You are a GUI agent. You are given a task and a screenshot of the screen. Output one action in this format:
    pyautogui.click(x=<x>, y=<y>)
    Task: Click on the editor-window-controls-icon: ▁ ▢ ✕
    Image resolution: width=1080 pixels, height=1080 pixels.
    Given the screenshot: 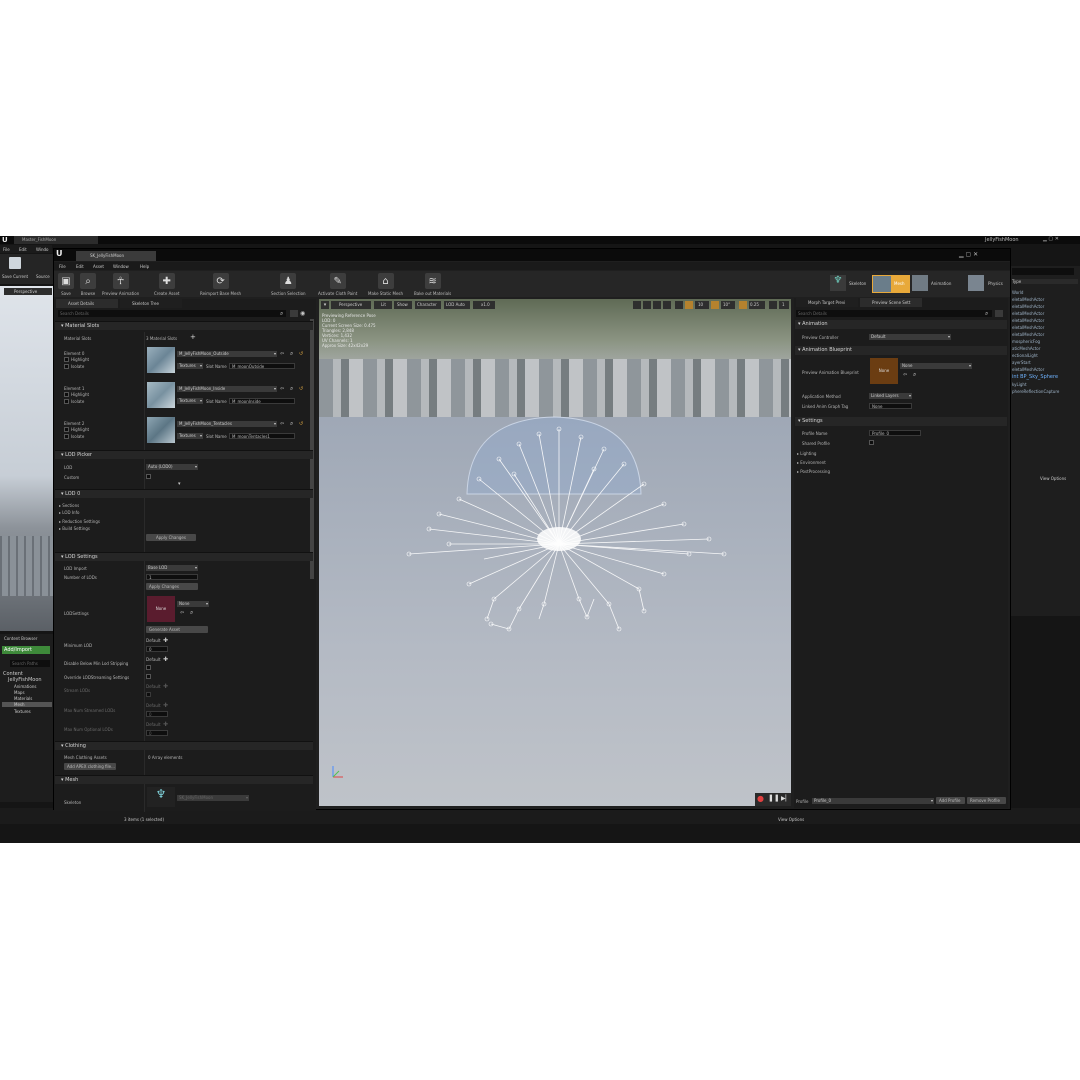 What is the action you would take?
    pyautogui.click(x=968, y=254)
    